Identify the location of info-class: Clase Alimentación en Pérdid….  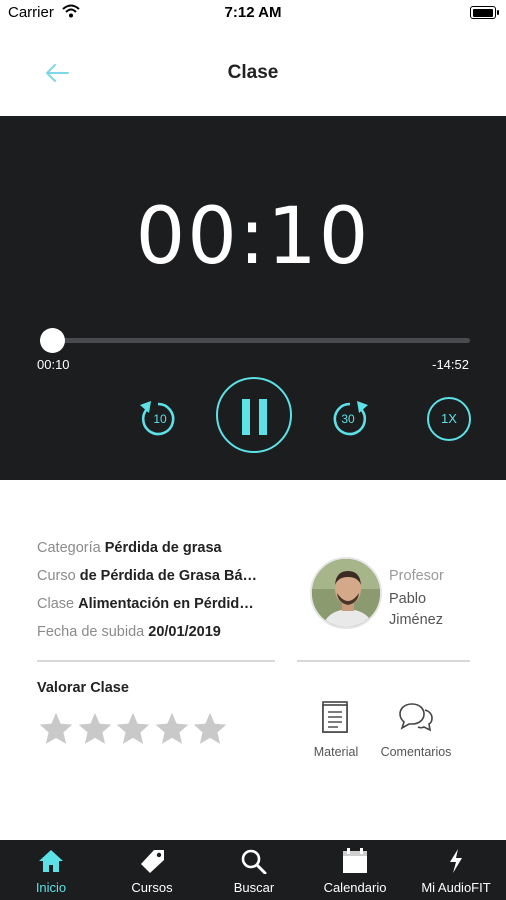
(159, 610).